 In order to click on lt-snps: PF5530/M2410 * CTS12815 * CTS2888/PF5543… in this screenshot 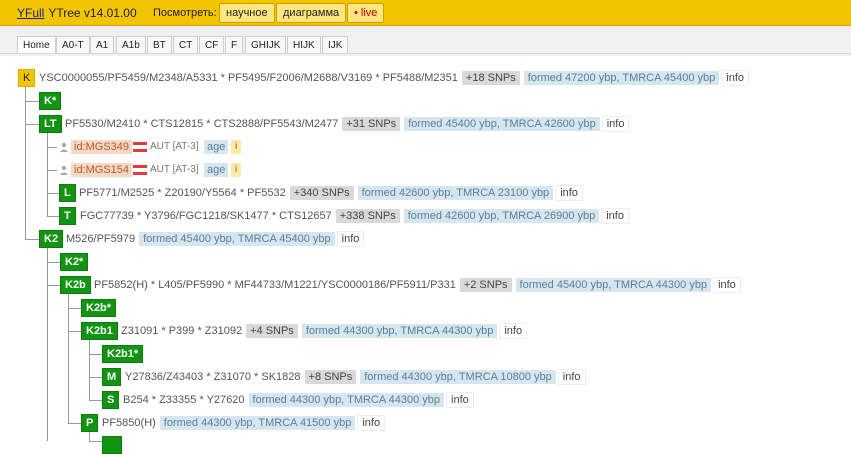, I will do `click(202, 124)`.